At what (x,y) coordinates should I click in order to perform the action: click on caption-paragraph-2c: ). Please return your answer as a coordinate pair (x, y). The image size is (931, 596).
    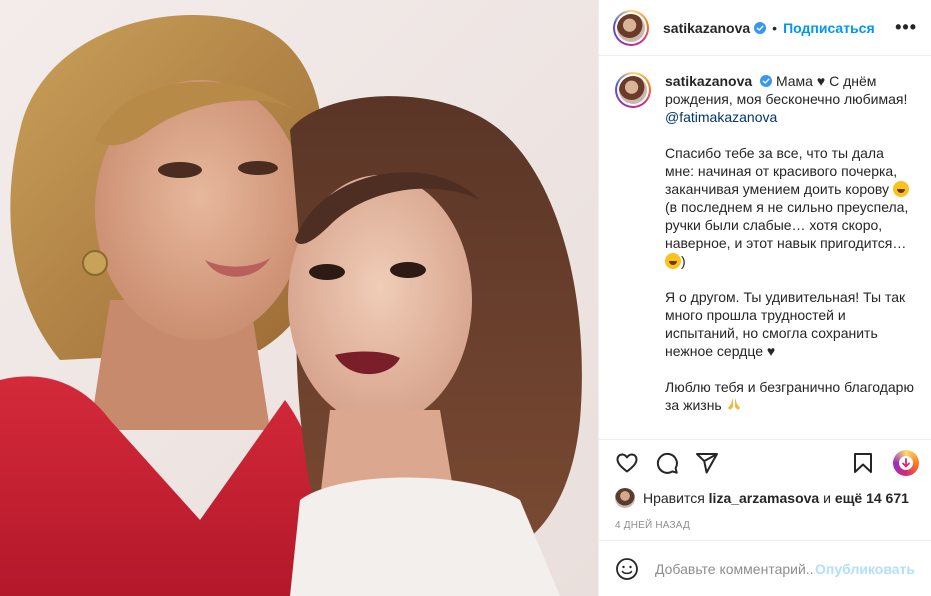
    Looking at the image, I should click on (683, 261).